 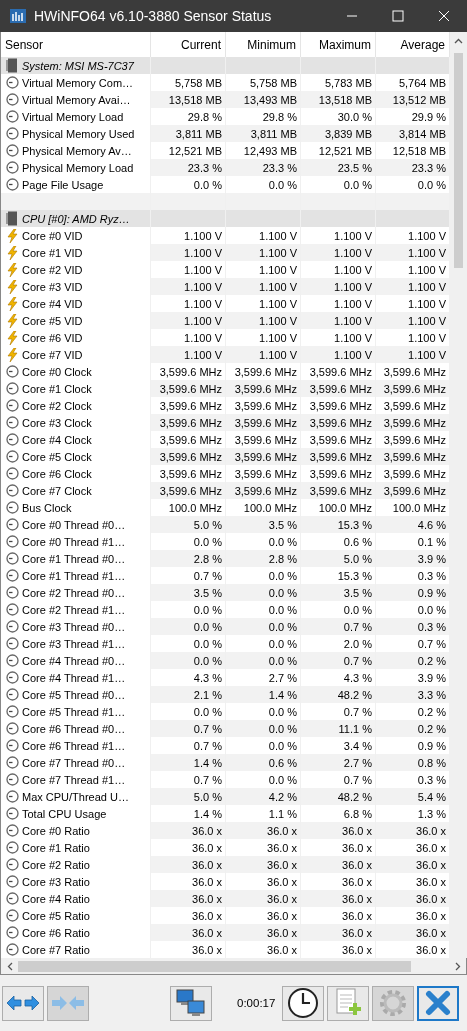 I want to click on sensor-name: Physical Memory Used, so click(x=78, y=133).